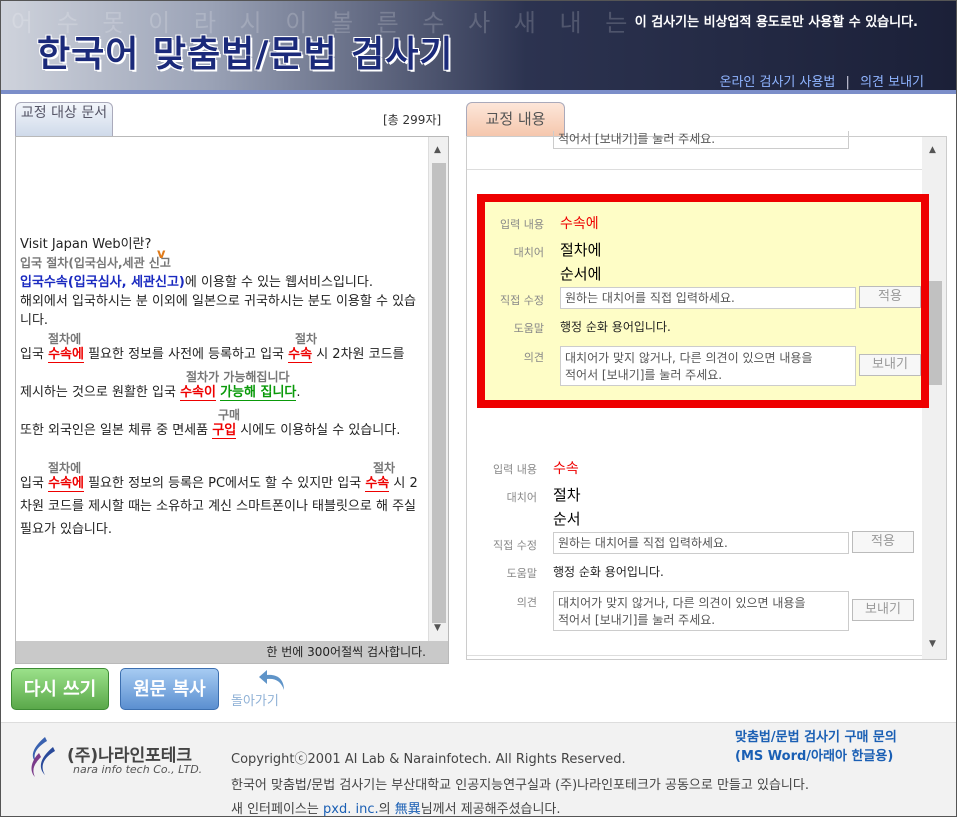 This screenshot has height=817, width=957. I want to click on suggestion-option: 절차에, so click(580, 249).